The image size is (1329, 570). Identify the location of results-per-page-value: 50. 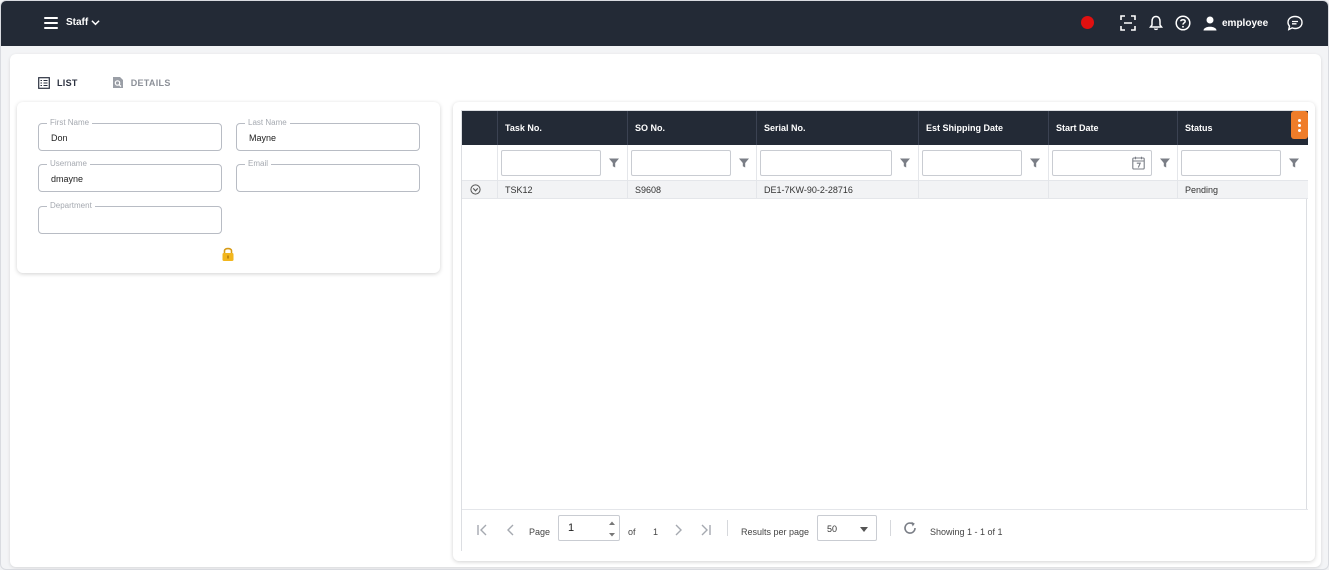
(832, 529).